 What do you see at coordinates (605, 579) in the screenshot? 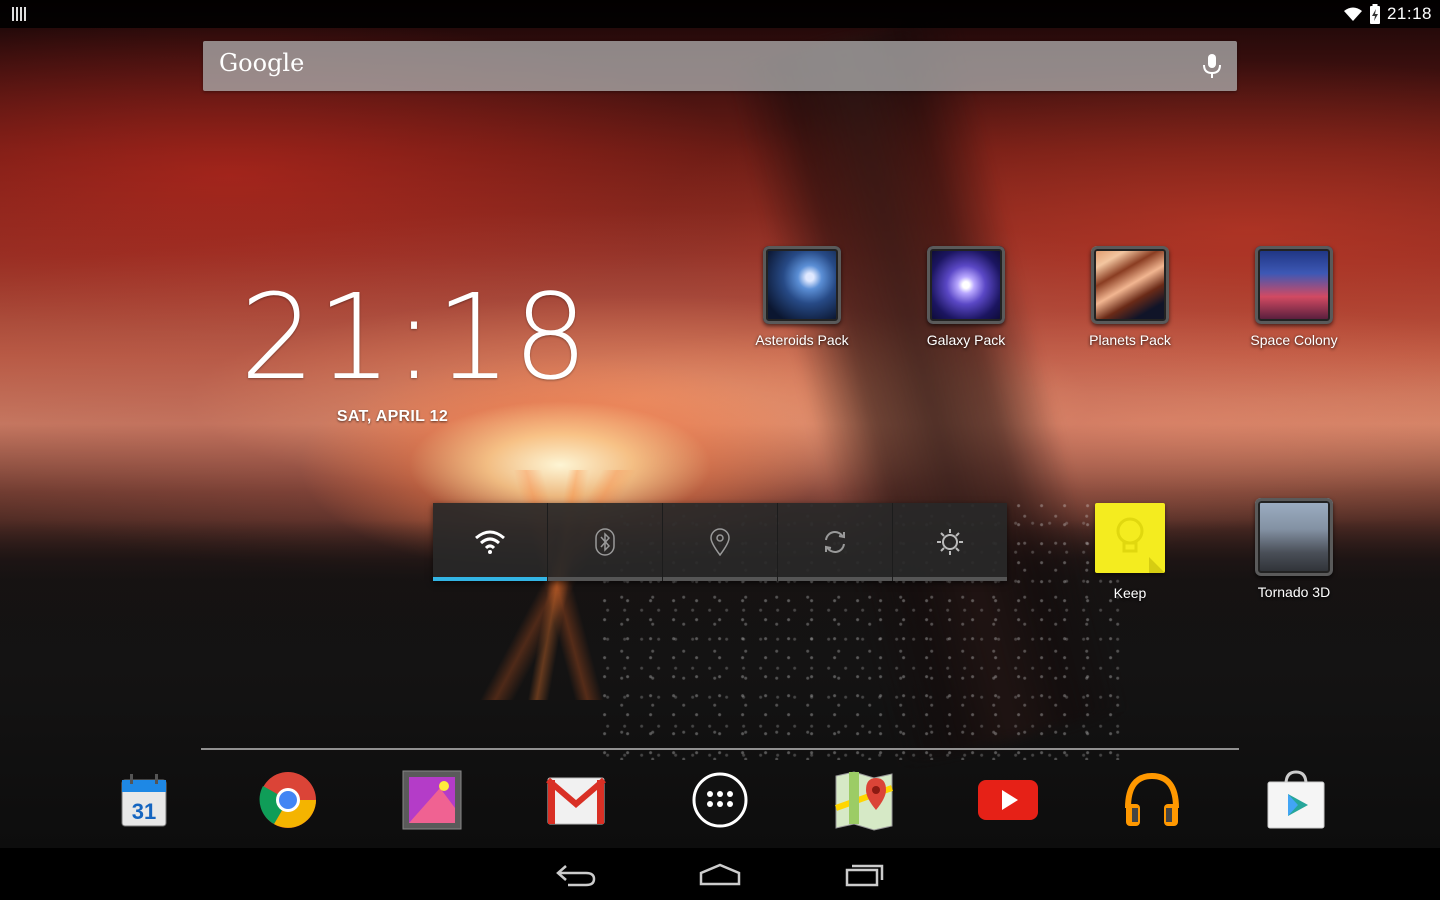
I see `bluetooth-toggle-indicator` at bounding box center [605, 579].